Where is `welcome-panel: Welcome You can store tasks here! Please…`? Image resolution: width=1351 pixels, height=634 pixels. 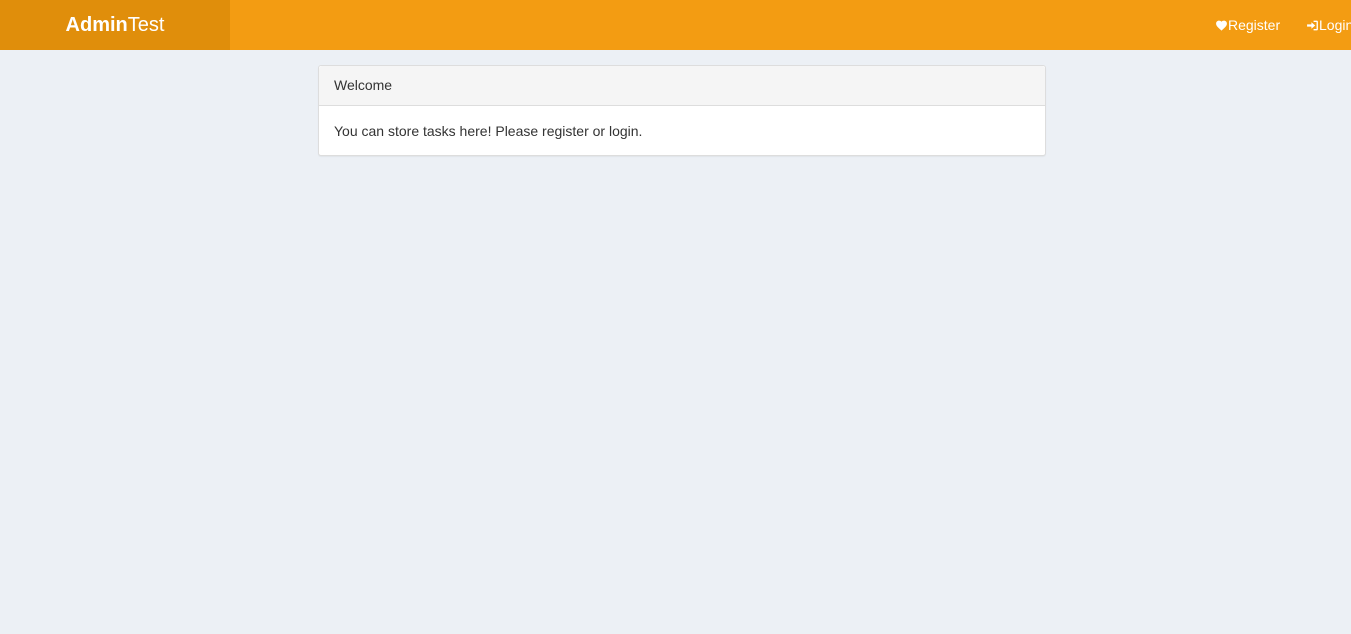 welcome-panel: Welcome You can store tasks here! Please… is located at coordinates (682, 110).